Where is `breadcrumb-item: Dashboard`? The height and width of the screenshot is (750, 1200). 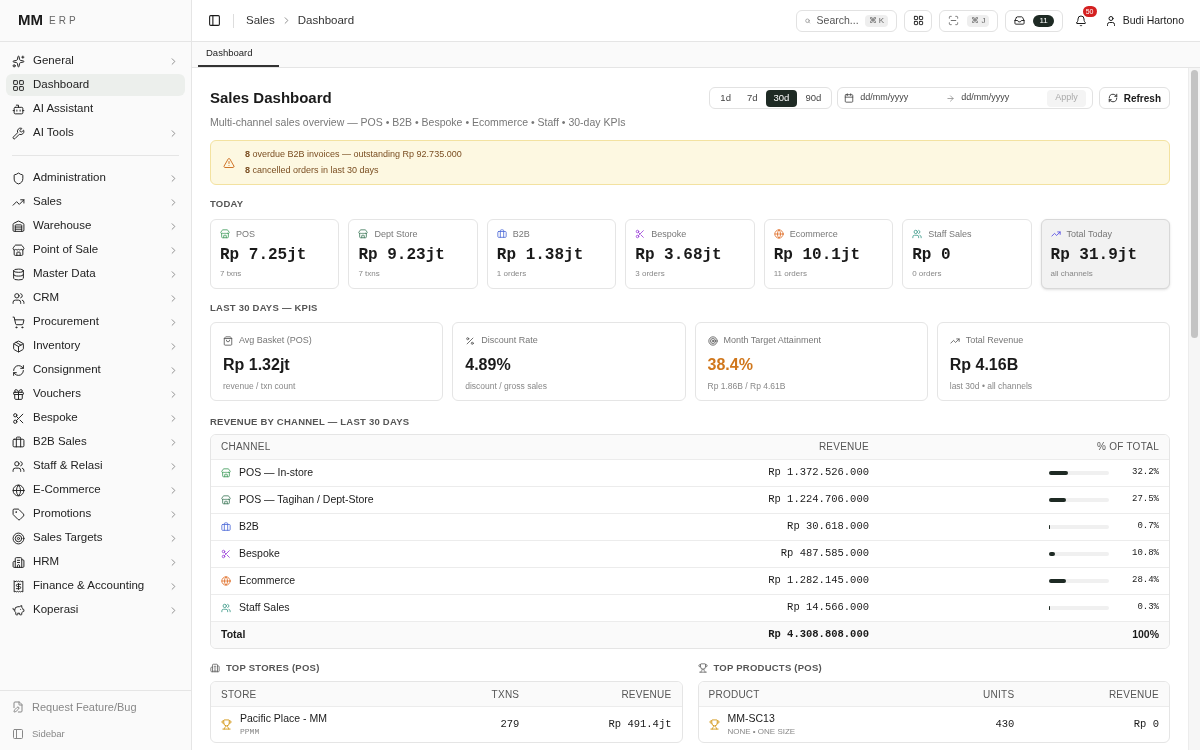
breadcrumb-item: Dashboard is located at coordinates (326, 20).